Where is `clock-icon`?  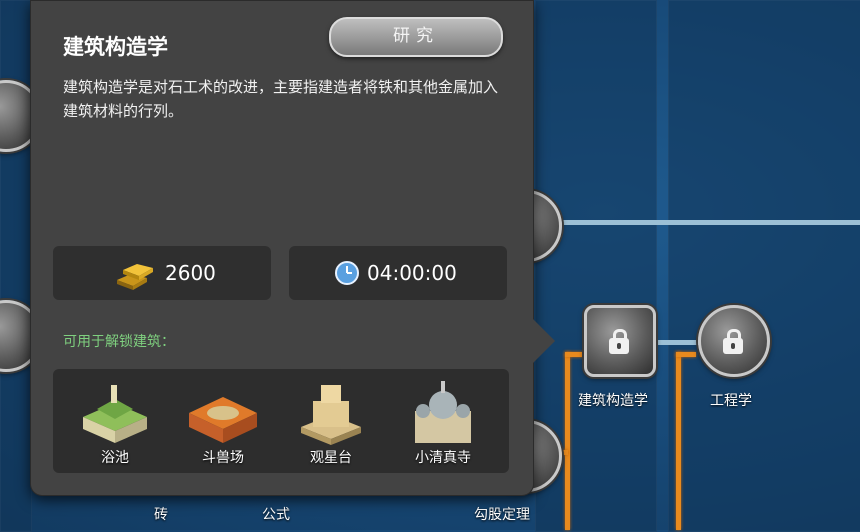
clock-icon is located at coordinates (347, 273).